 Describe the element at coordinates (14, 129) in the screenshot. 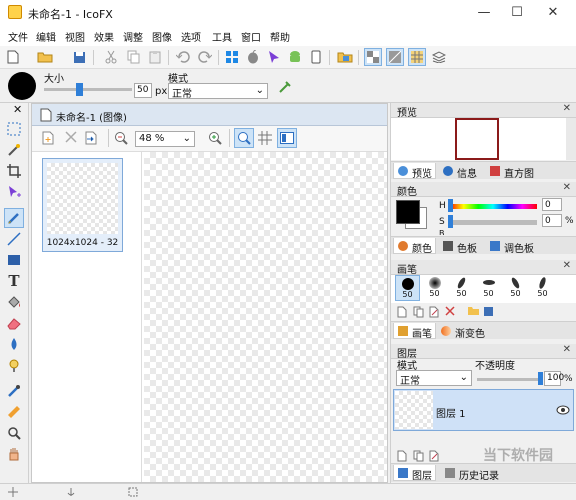

I see `rect-select-icon` at that location.